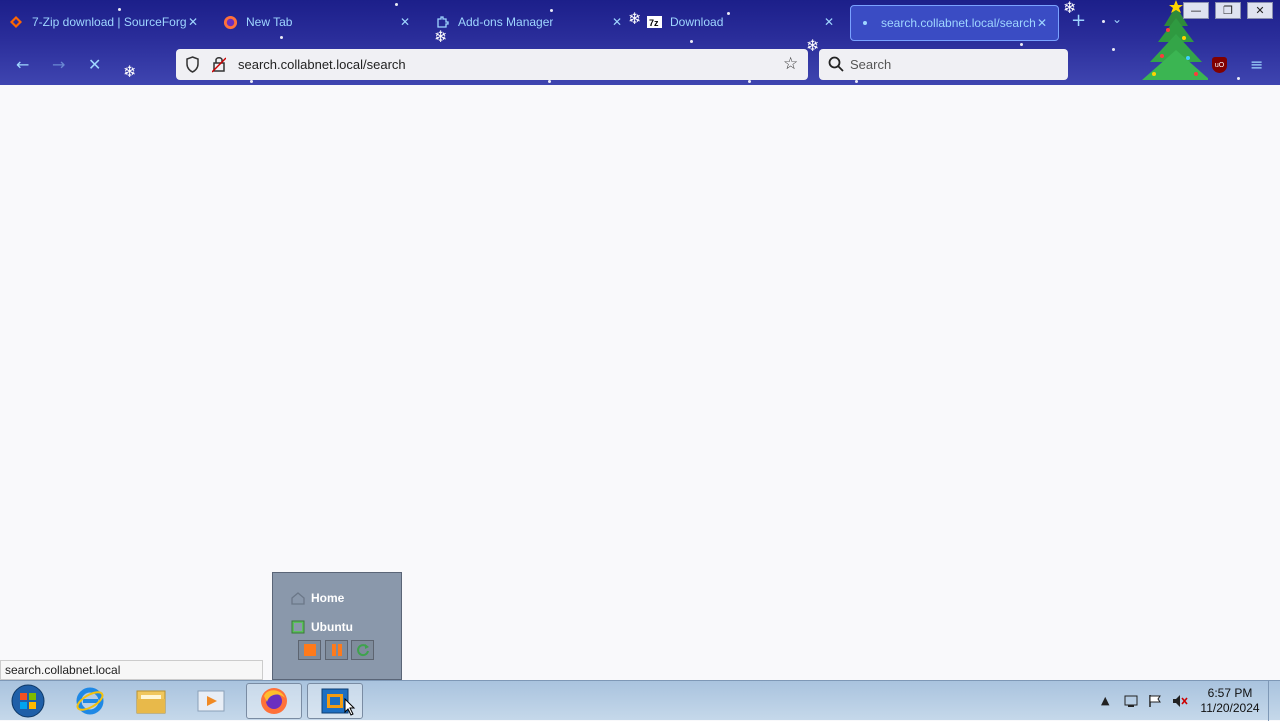 This screenshot has height=721, width=1280. Describe the element at coordinates (697, 22) in the screenshot. I see `tab-label: Download` at that location.